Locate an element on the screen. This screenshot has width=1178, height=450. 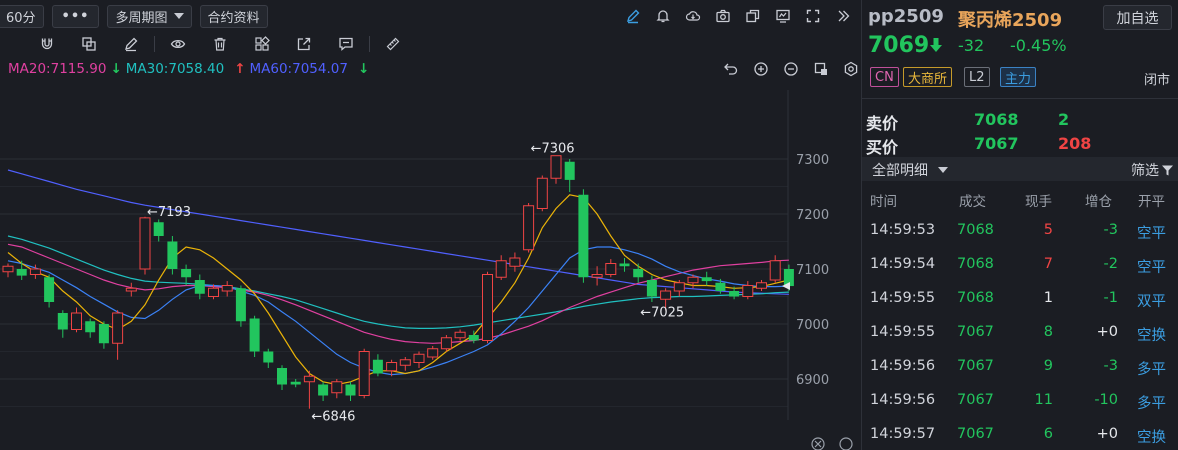
tag-exchange: 大商所 is located at coordinates (928, 77).